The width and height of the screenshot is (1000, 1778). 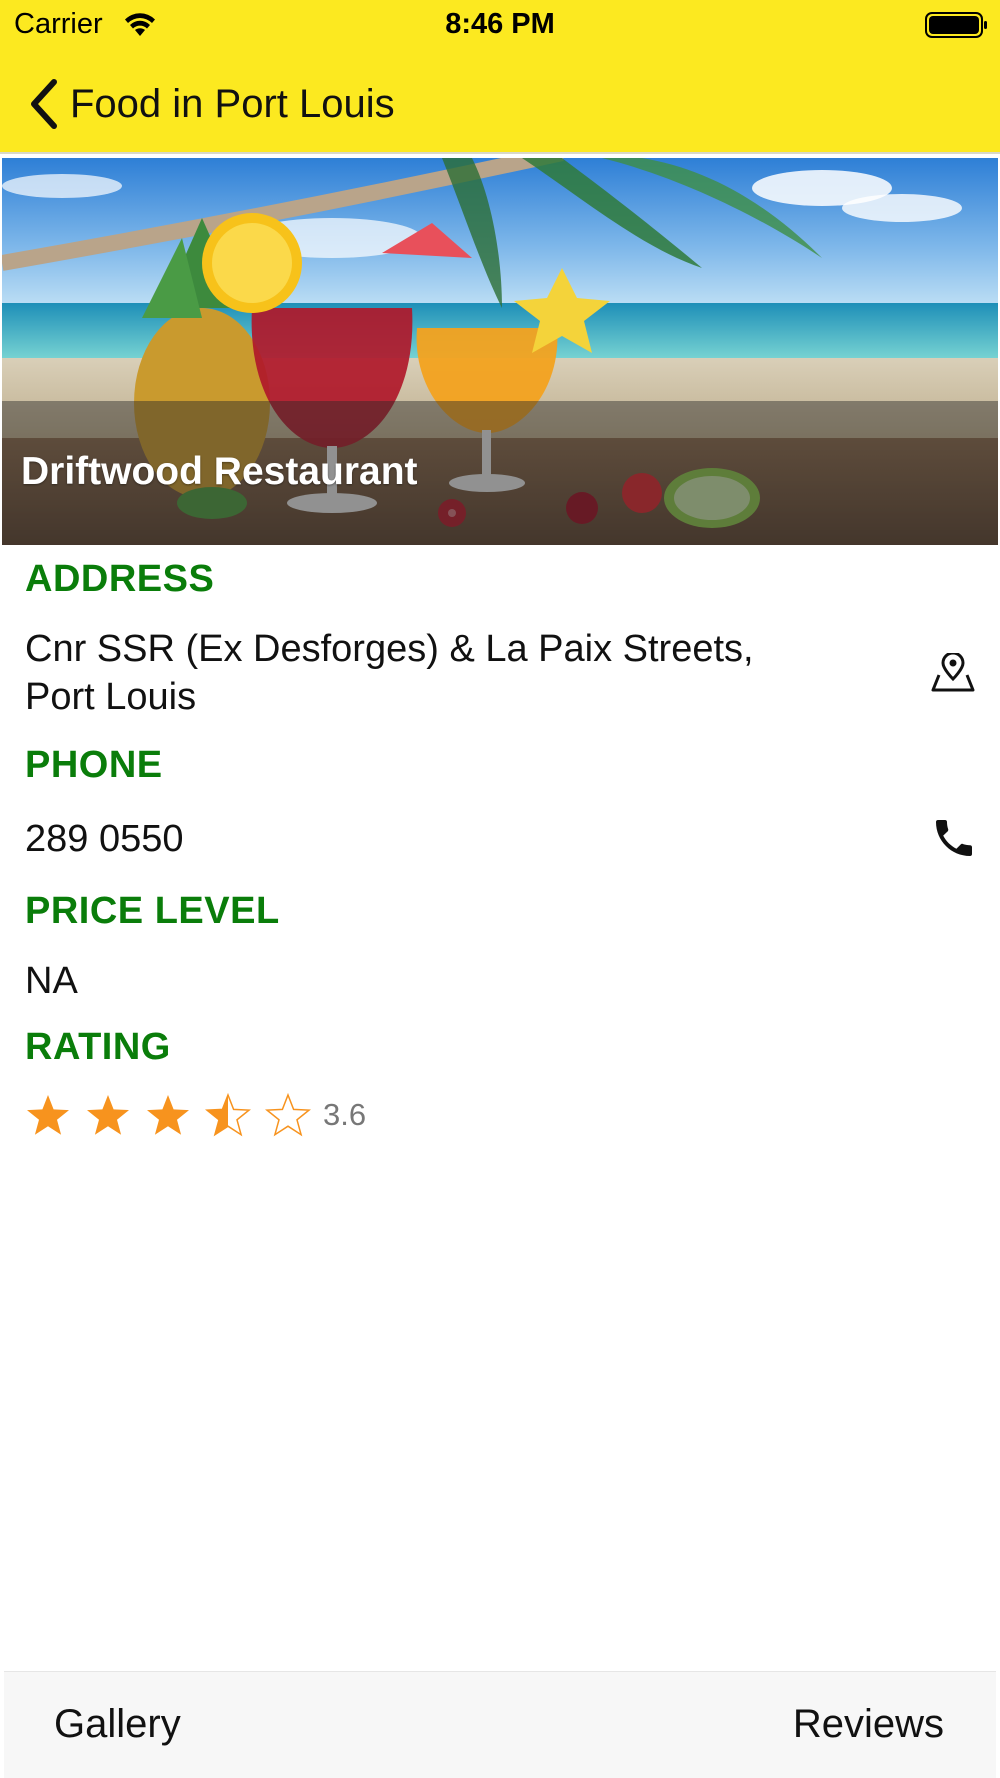 What do you see at coordinates (345, 1114) in the screenshot?
I see `rating-value: 3.6` at bounding box center [345, 1114].